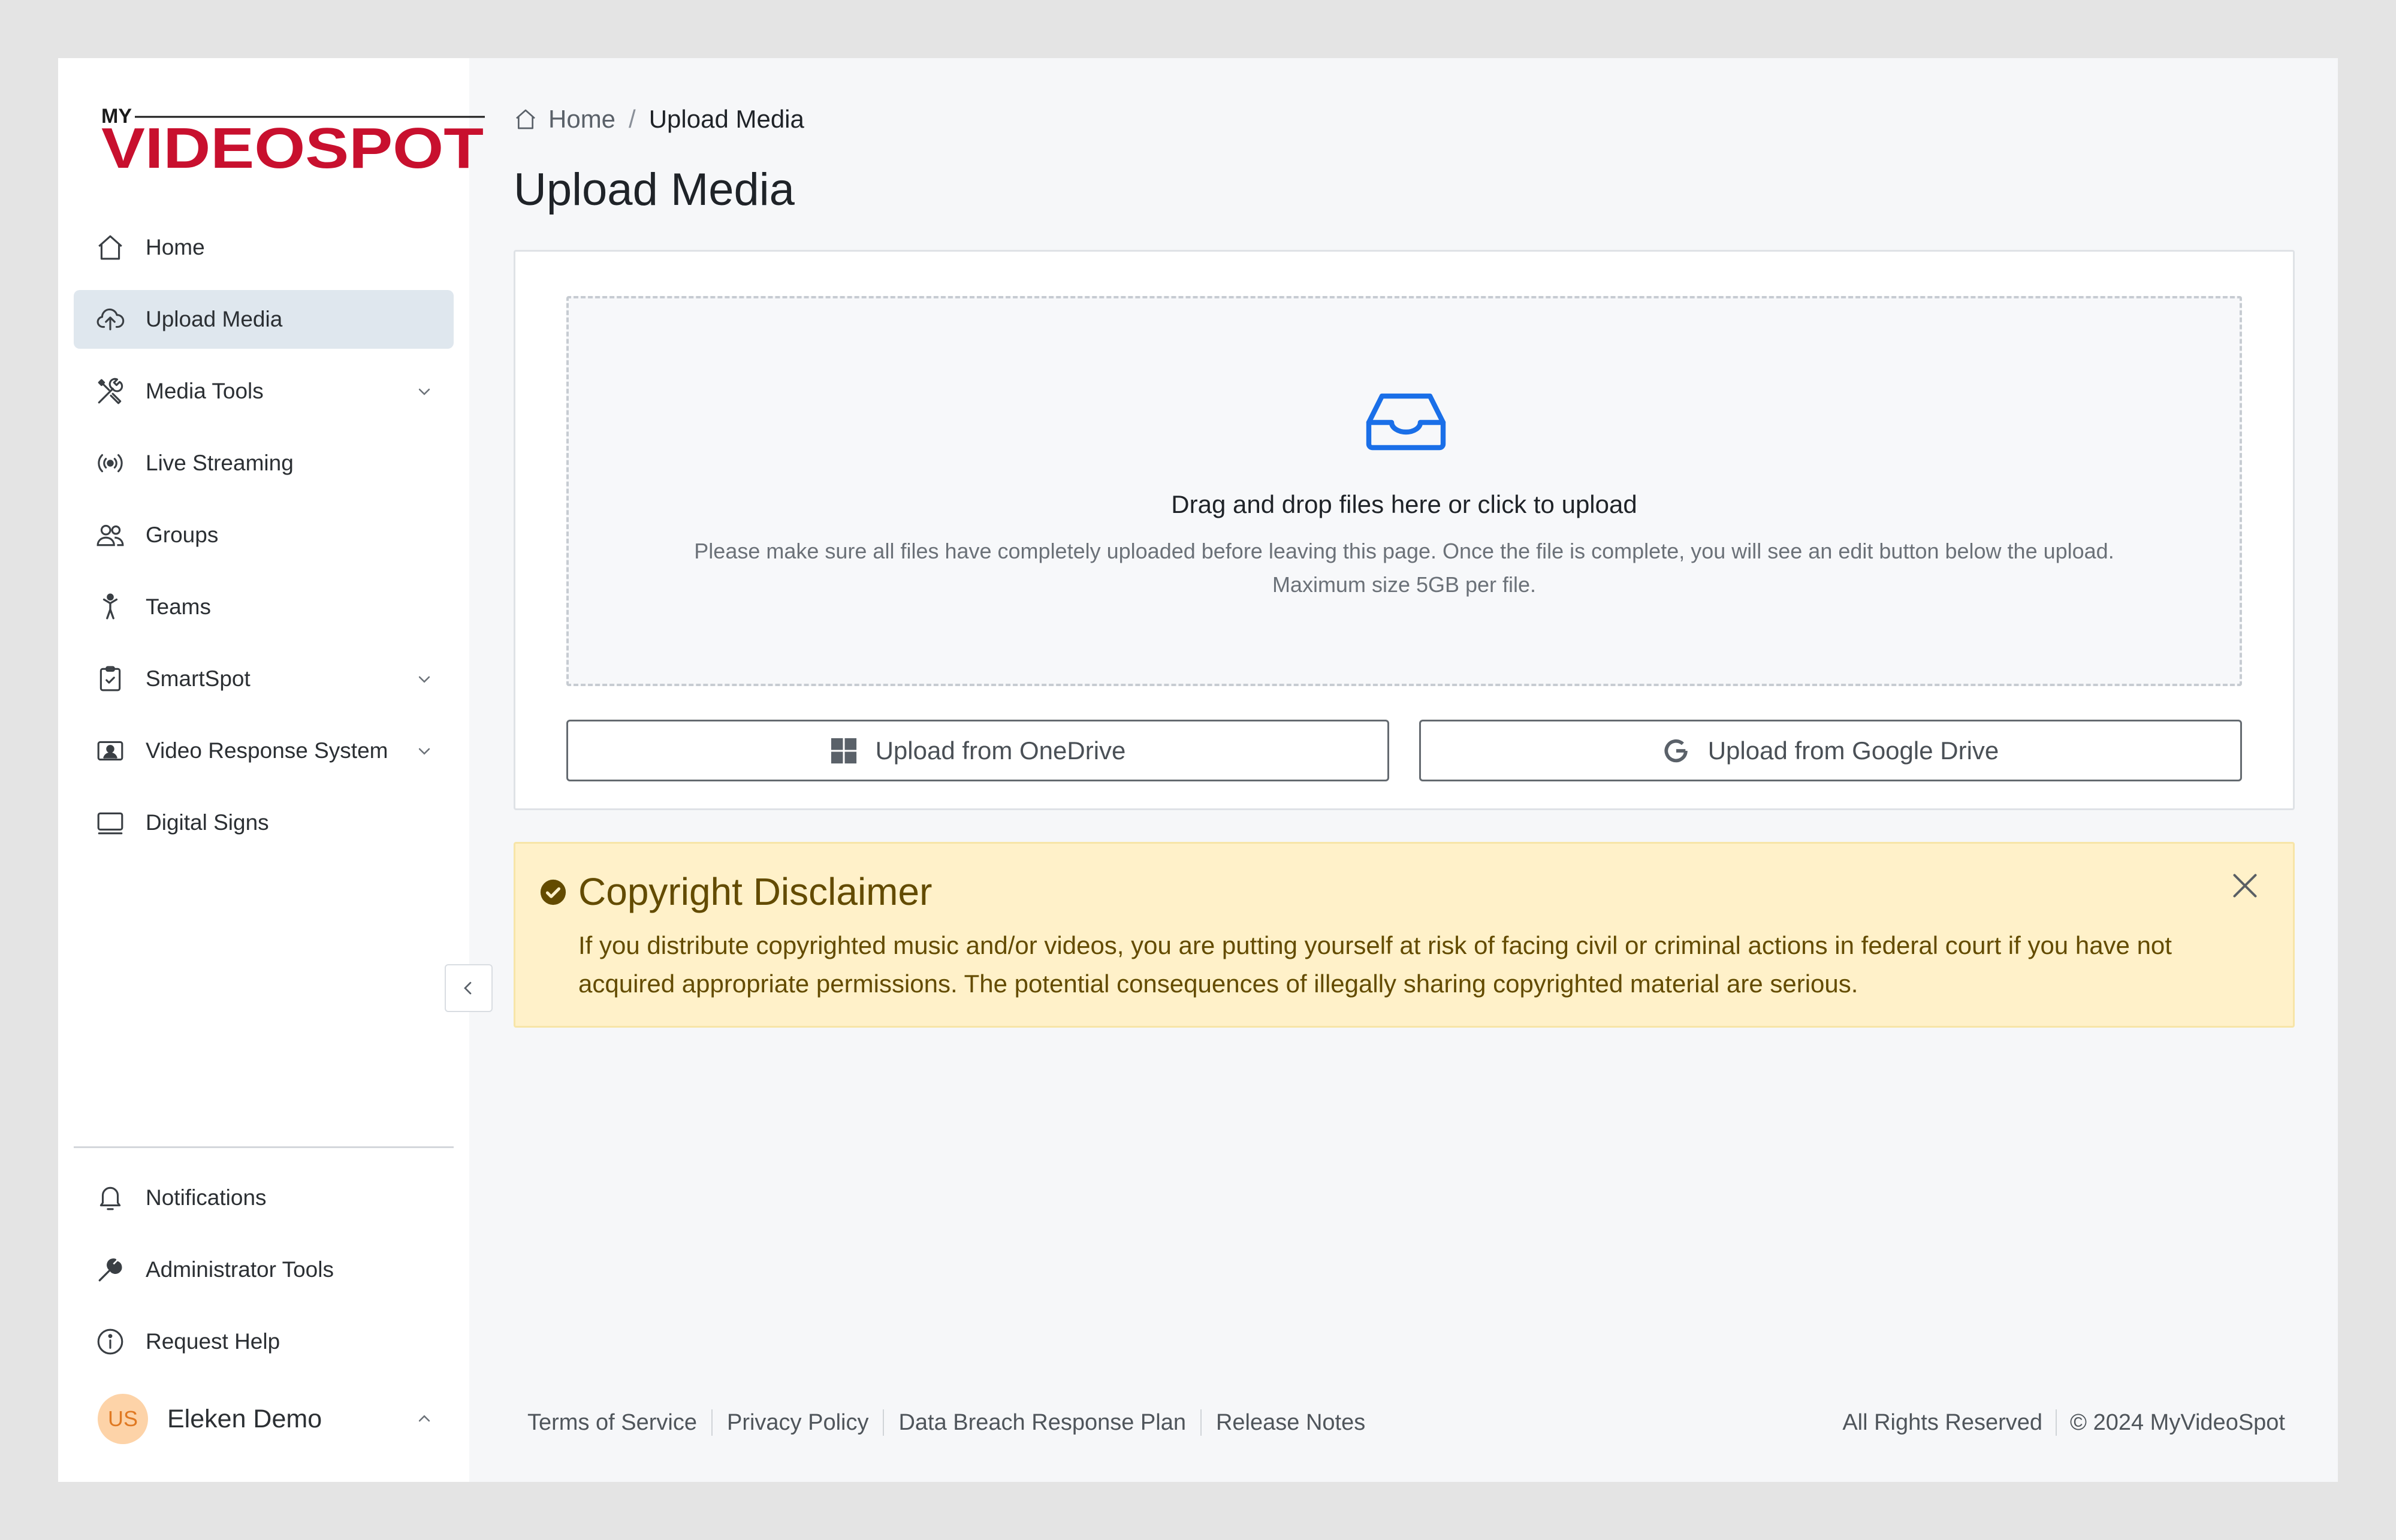  I want to click on chevron-up-icon, so click(424, 1419).